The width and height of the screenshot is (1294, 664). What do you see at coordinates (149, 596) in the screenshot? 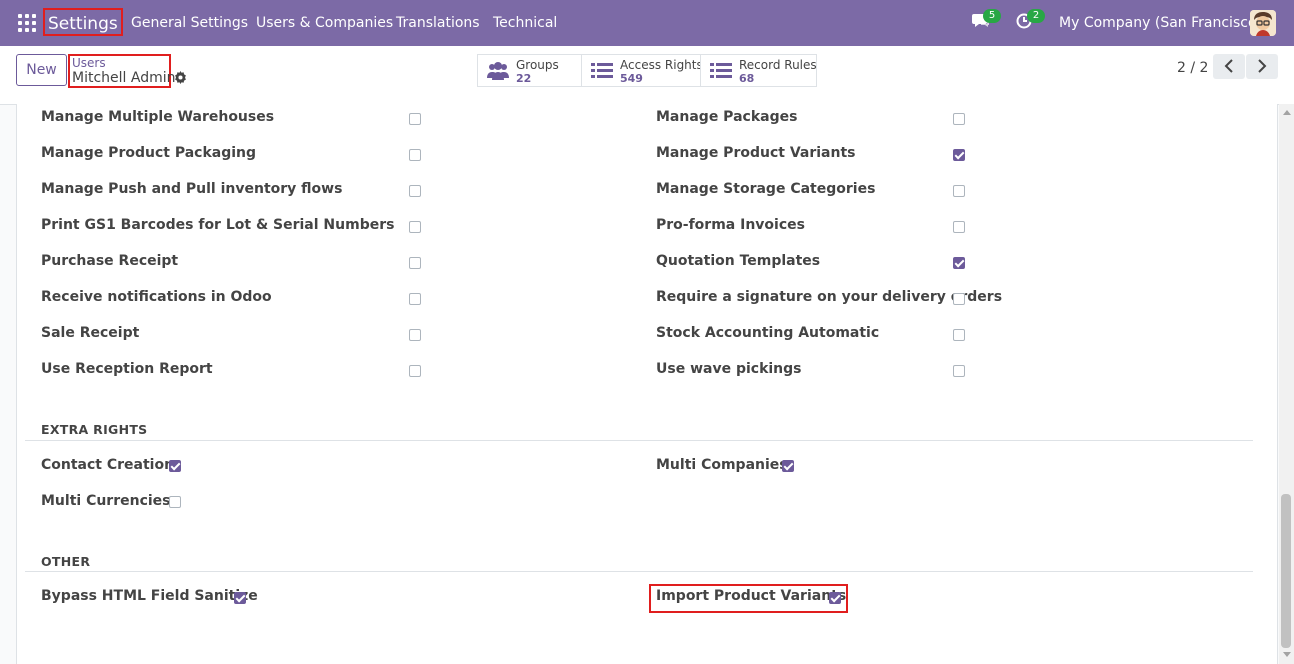
I see `right-label: Bypass HTML Field Sanitize` at bounding box center [149, 596].